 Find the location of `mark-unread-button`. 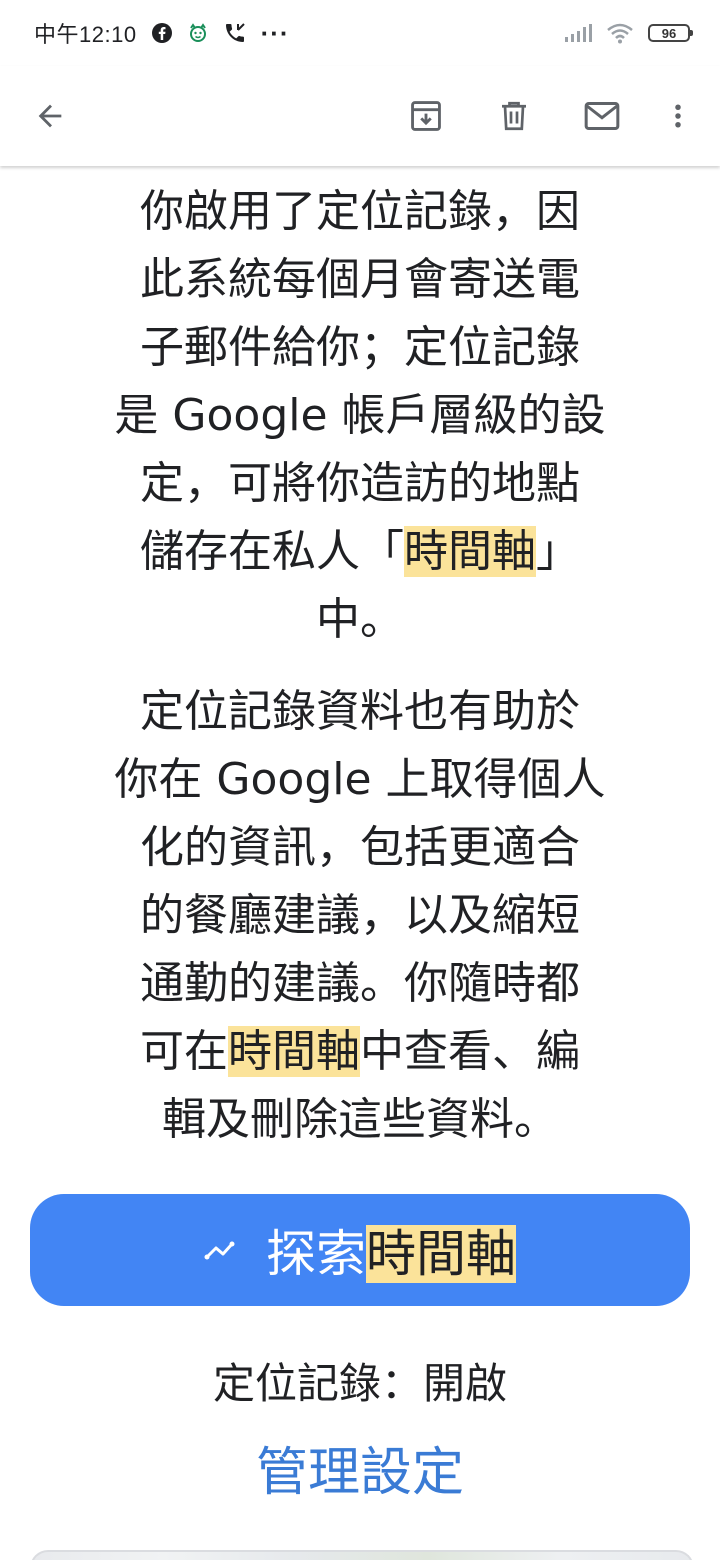

mark-unread-button is located at coordinates (602, 116).